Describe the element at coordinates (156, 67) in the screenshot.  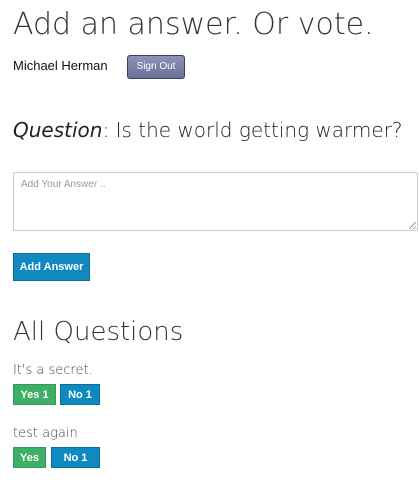
I see `sign-out-button: Sign Out` at that location.